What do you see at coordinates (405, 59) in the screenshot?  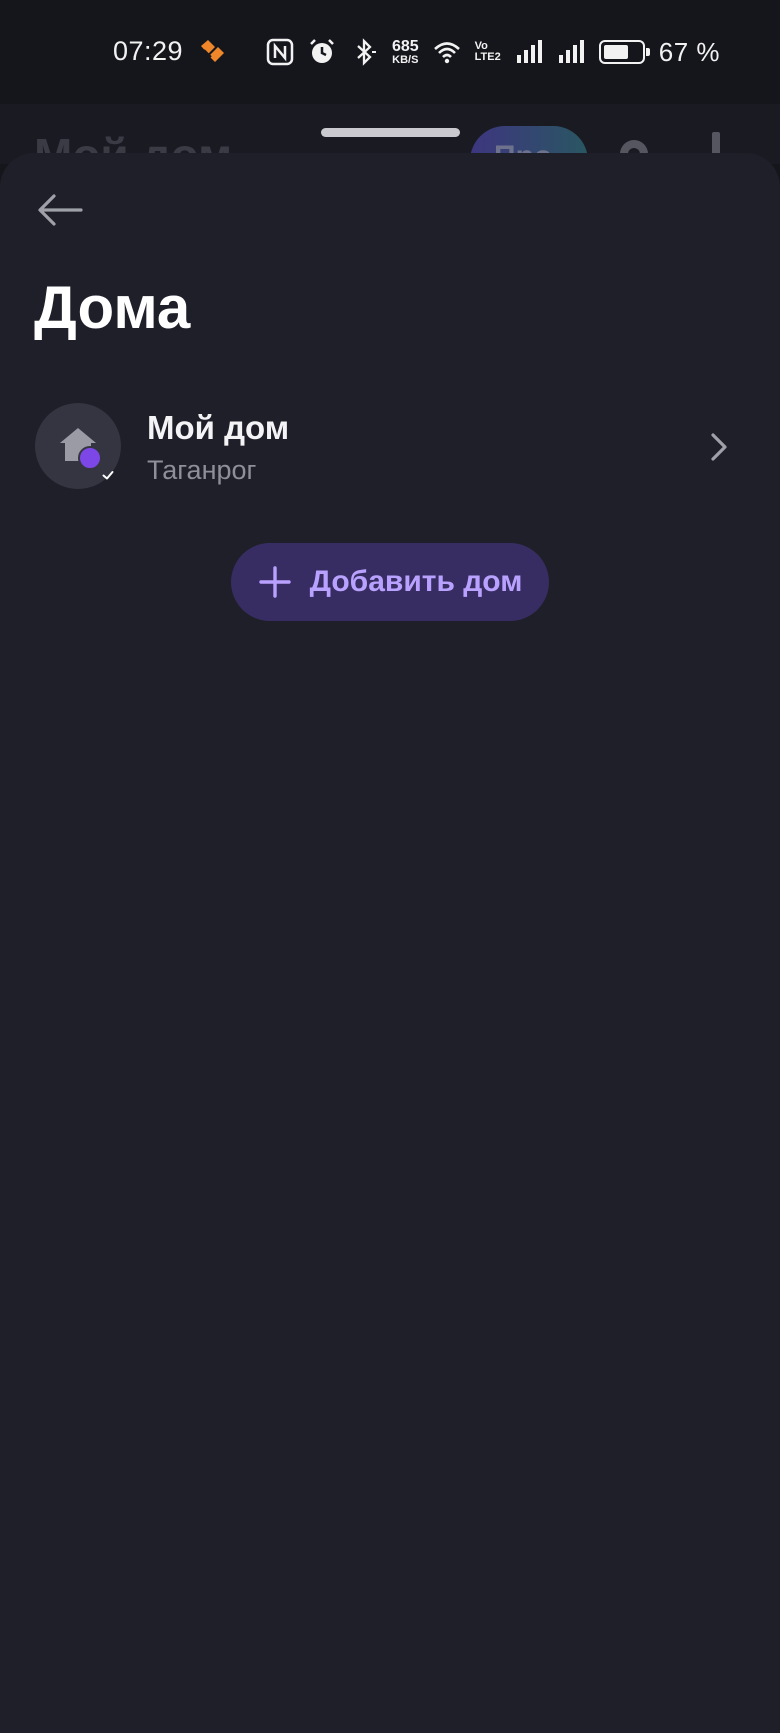 I see `network-speed-unit: KB/S` at bounding box center [405, 59].